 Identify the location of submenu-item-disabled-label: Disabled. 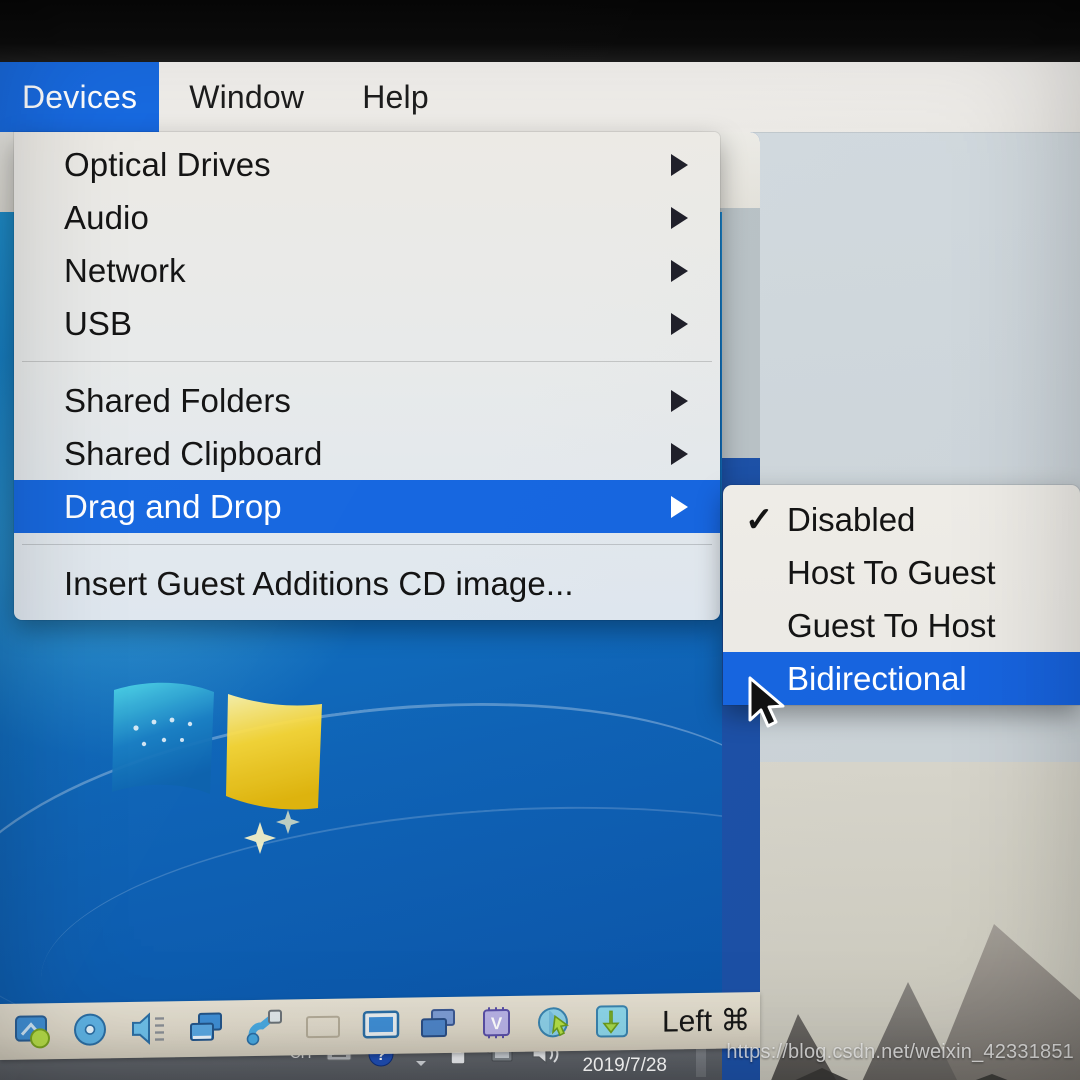
(851, 519).